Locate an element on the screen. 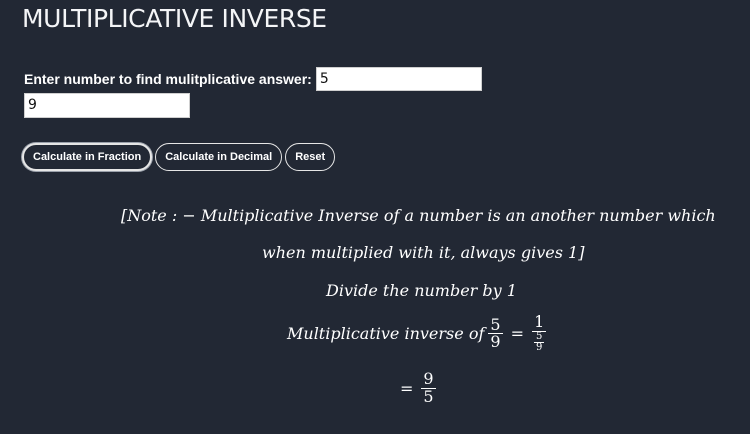  inner-denominator: 9 is located at coordinates (539, 348).